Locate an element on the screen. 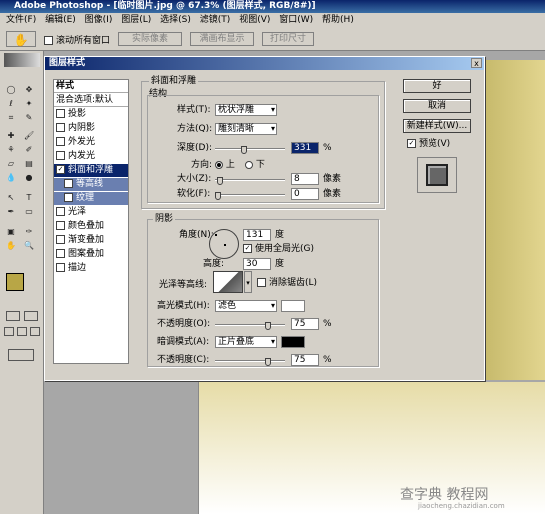  highlight-opacity-input: 75 is located at coordinates (305, 324).